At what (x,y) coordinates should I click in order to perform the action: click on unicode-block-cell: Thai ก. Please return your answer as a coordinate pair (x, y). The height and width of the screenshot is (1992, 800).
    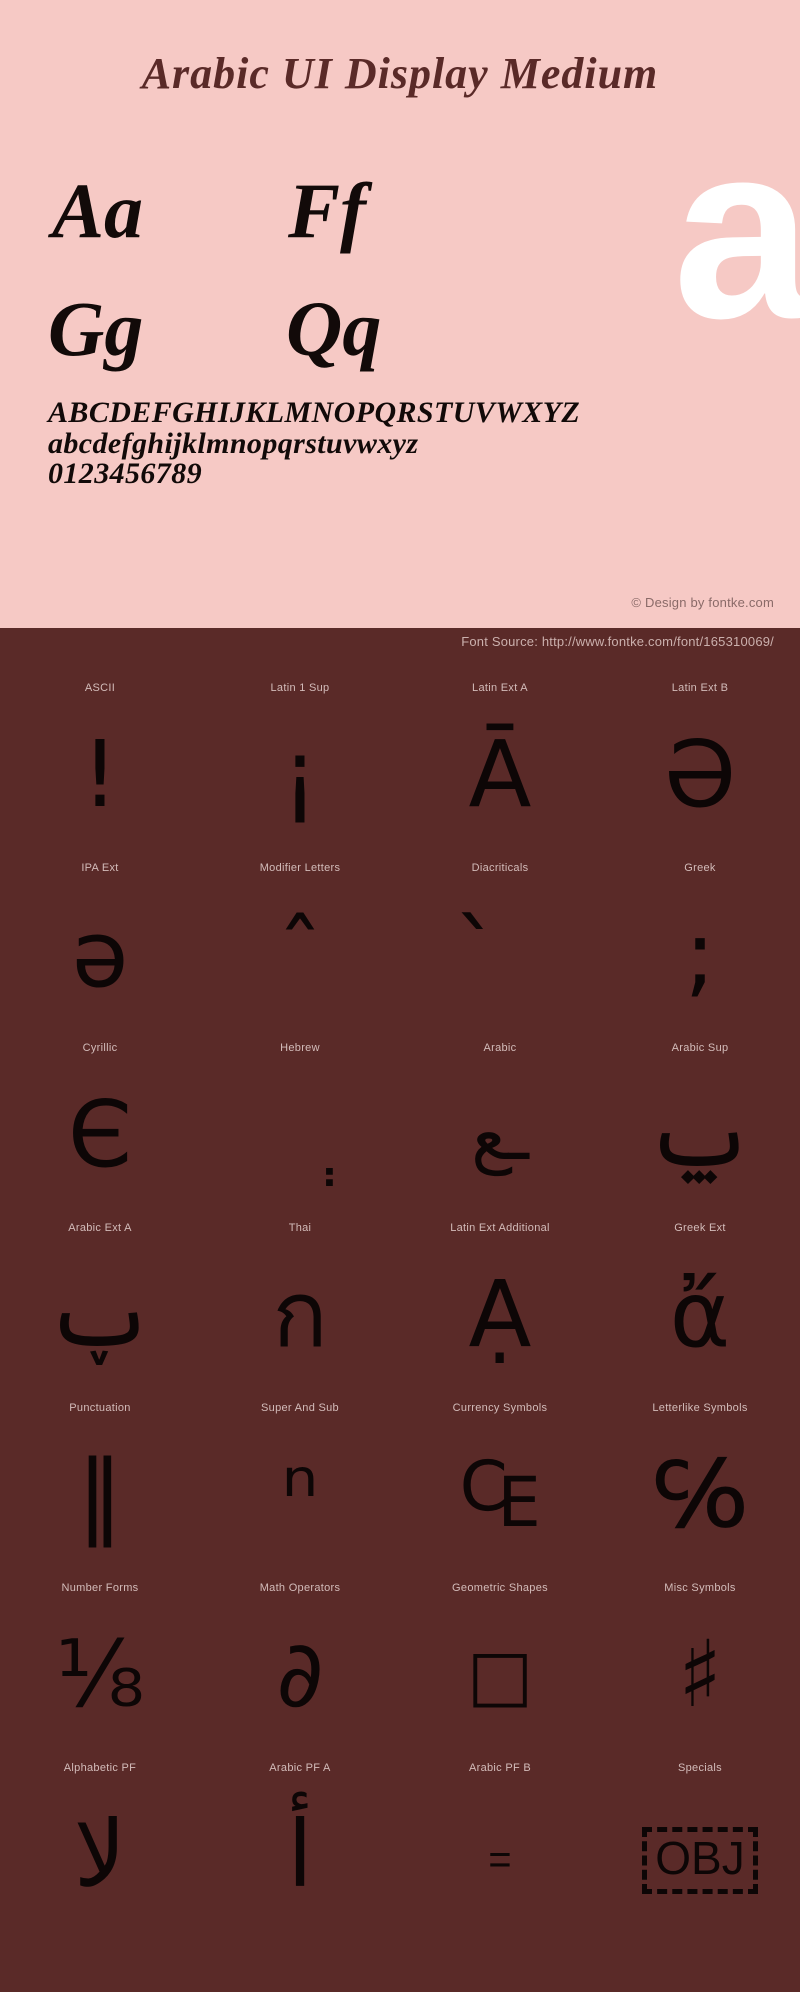
    Looking at the image, I should click on (300, 1304).